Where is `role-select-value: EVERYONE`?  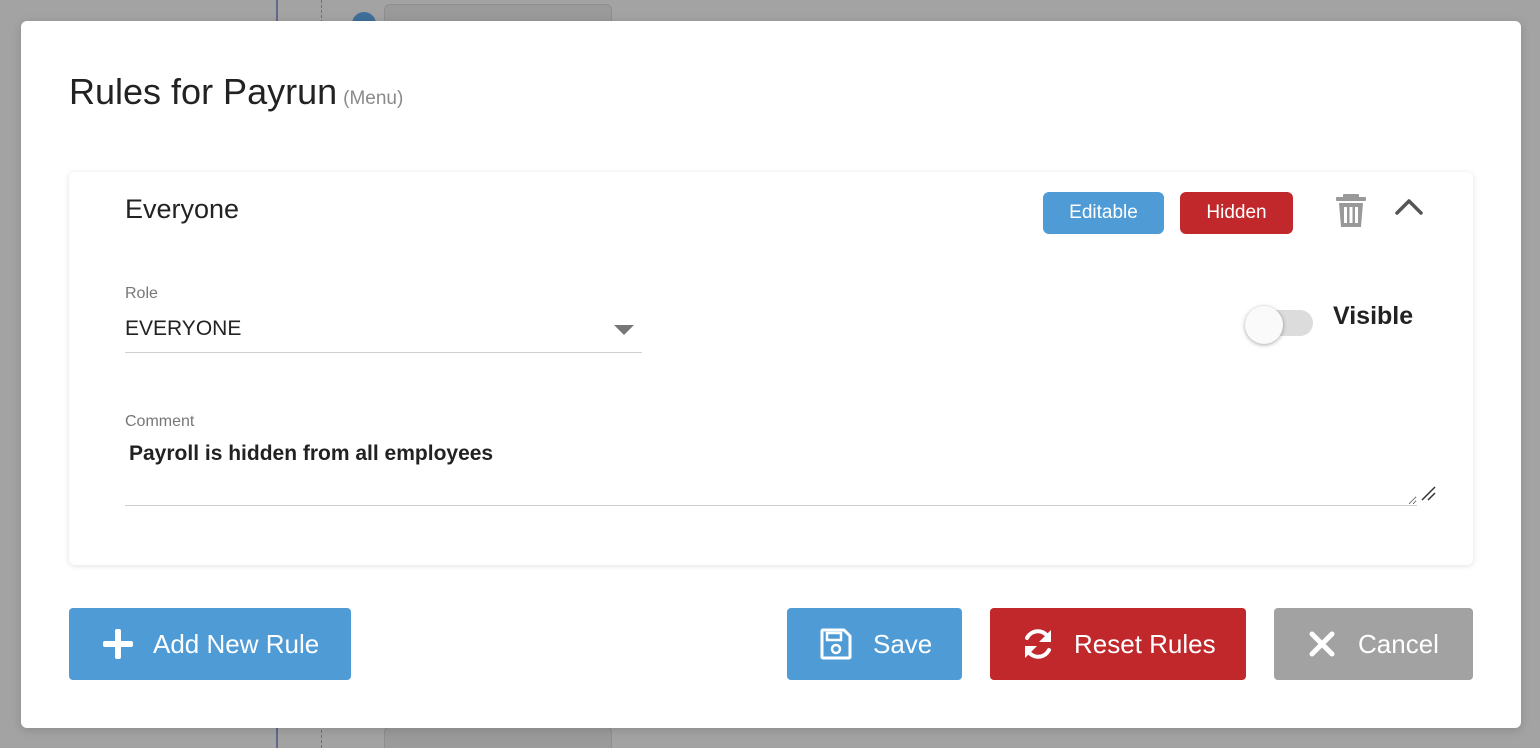
role-select-value: EVERYONE is located at coordinates (183, 328).